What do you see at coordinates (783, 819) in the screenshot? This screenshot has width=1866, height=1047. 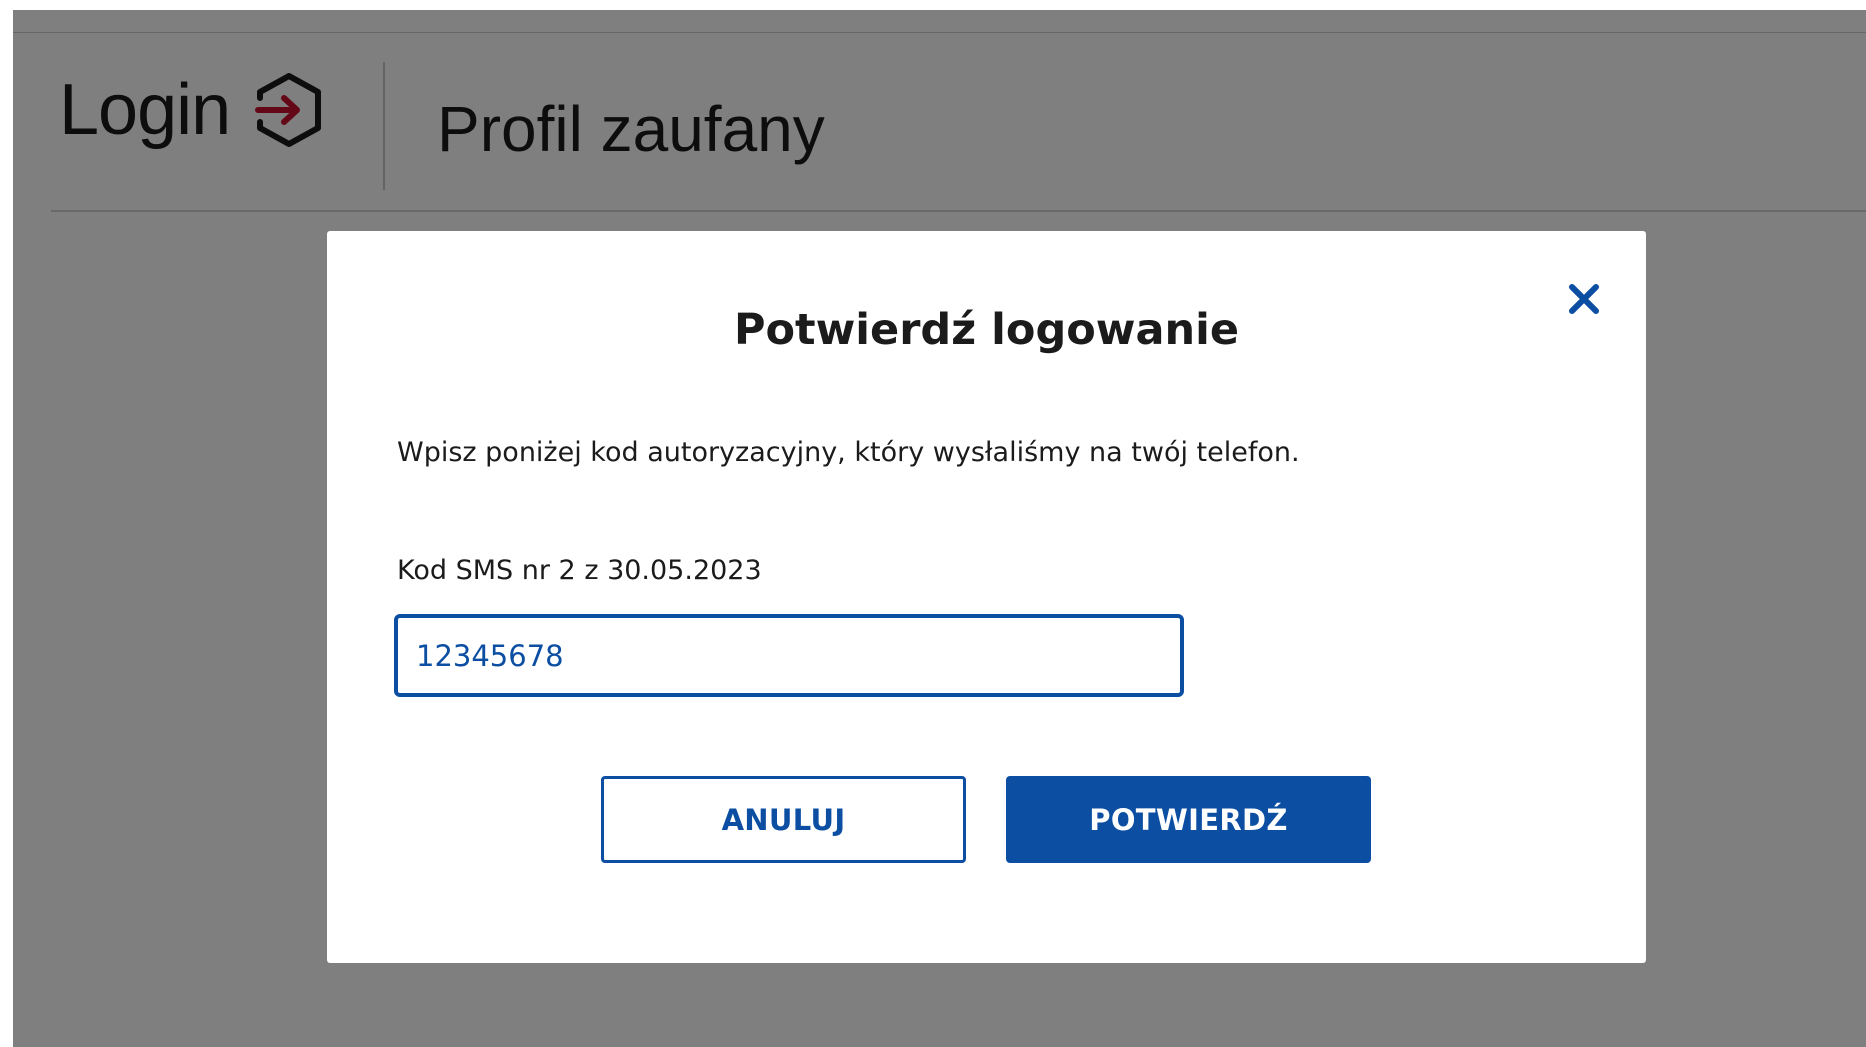 I see `cancel-button: ANULUJ` at bounding box center [783, 819].